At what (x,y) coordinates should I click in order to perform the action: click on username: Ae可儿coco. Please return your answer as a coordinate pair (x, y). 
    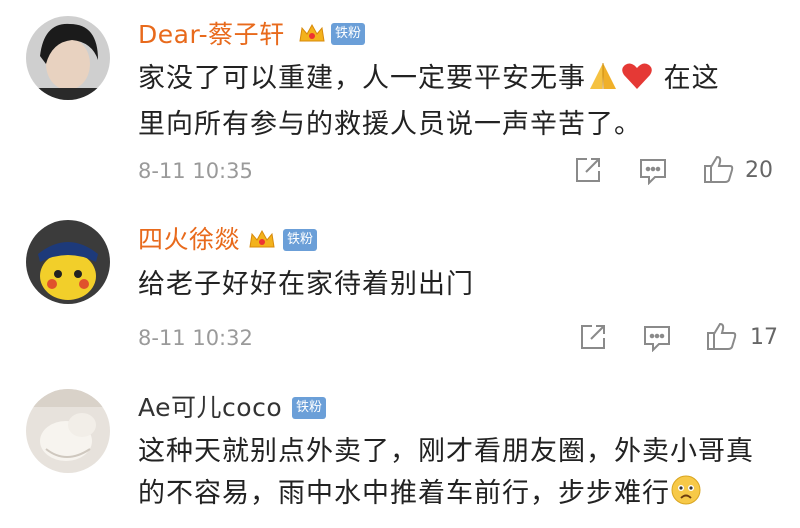
    Looking at the image, I should click on (210, 408).